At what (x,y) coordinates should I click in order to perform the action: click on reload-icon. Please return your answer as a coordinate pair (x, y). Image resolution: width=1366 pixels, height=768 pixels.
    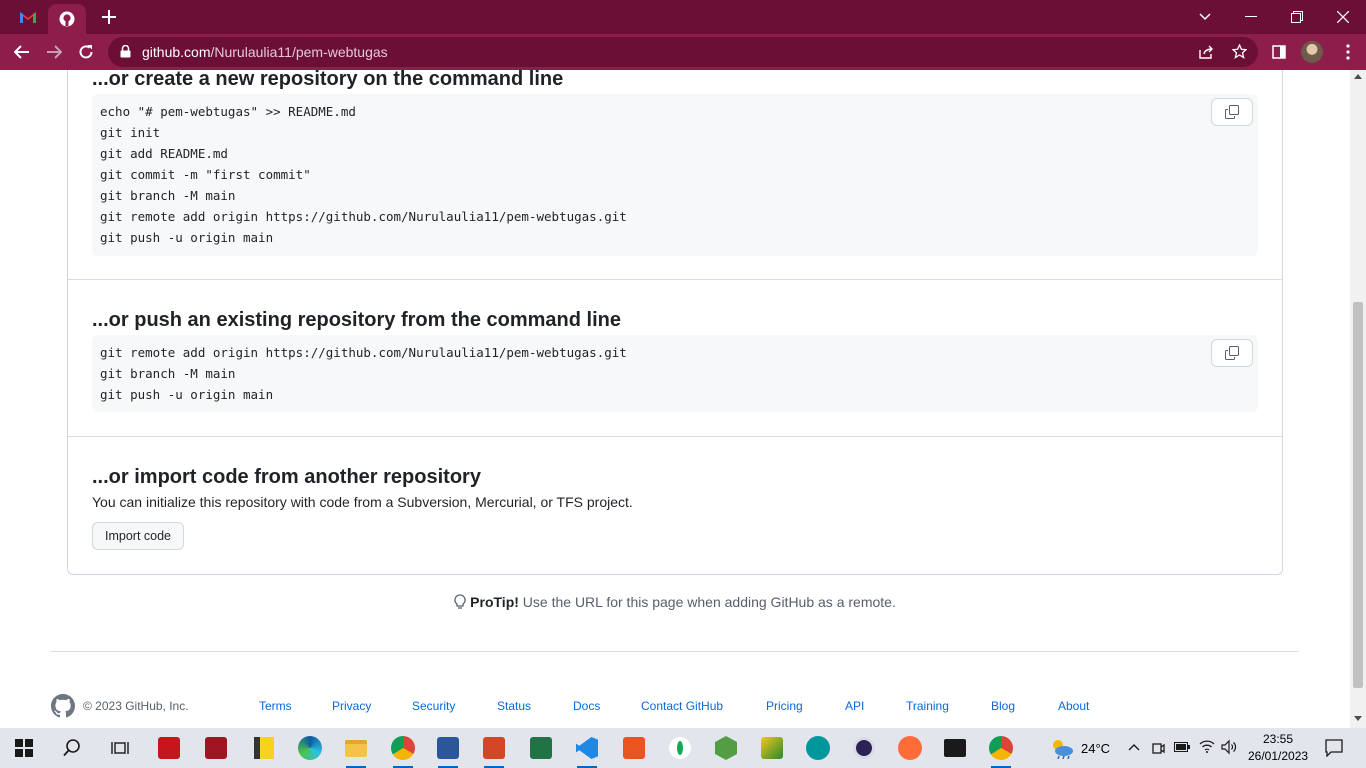
    Looking at the image, I should click on (86, 52).